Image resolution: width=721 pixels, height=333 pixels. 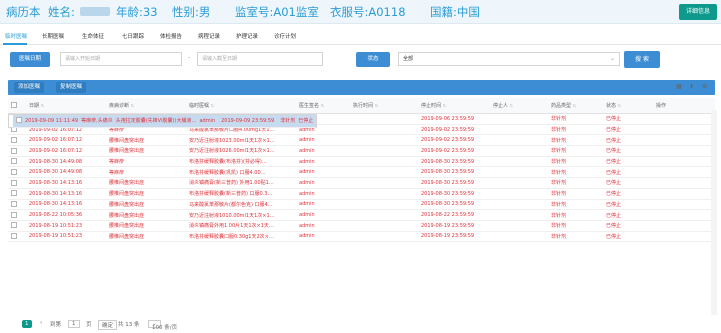 I want to click on copy-order-button: 复制医嘱, so click(x=71, y=87).